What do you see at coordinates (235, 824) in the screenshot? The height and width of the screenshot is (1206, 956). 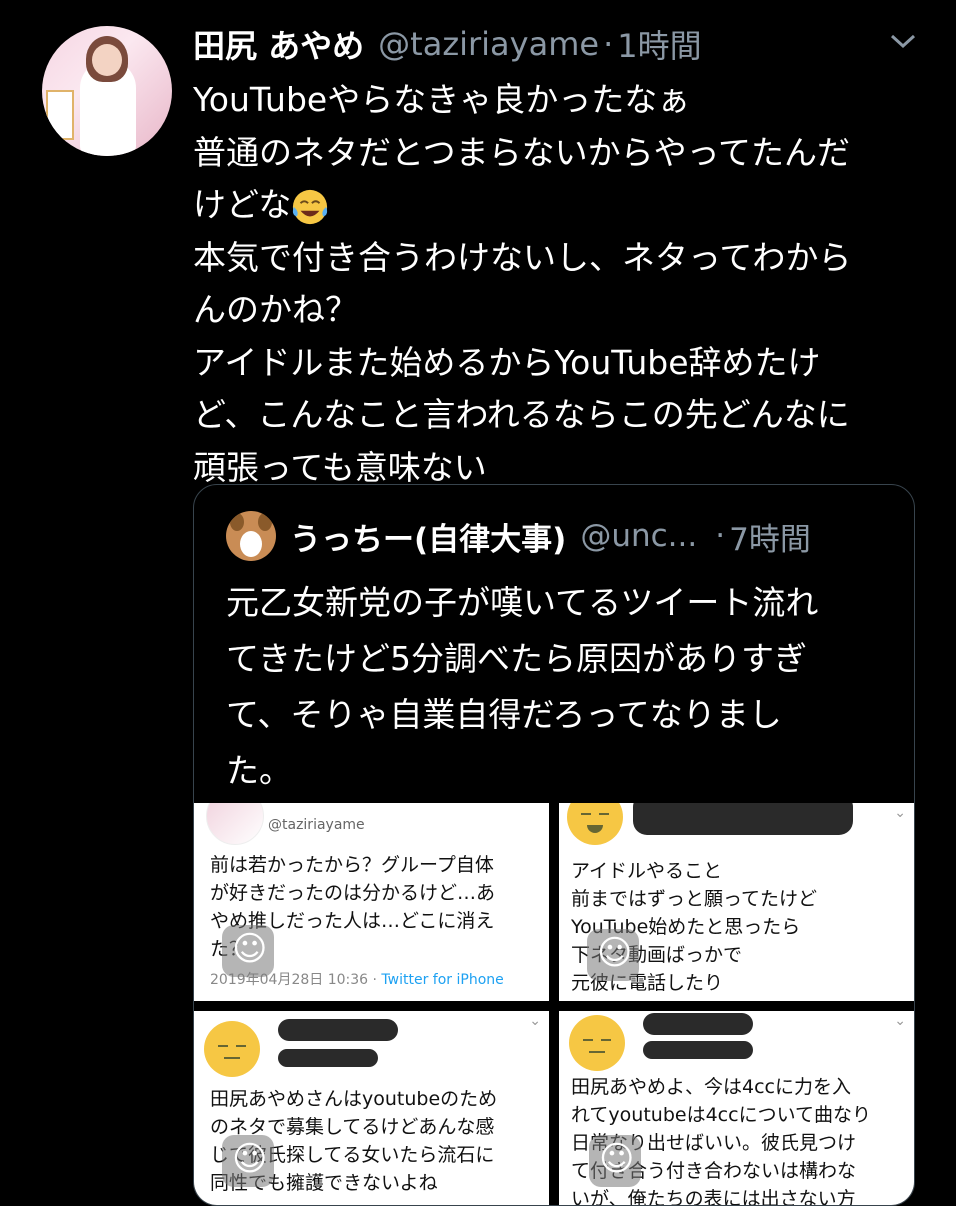 I see `screenshot-avatar` at bounding box center [235, 824].